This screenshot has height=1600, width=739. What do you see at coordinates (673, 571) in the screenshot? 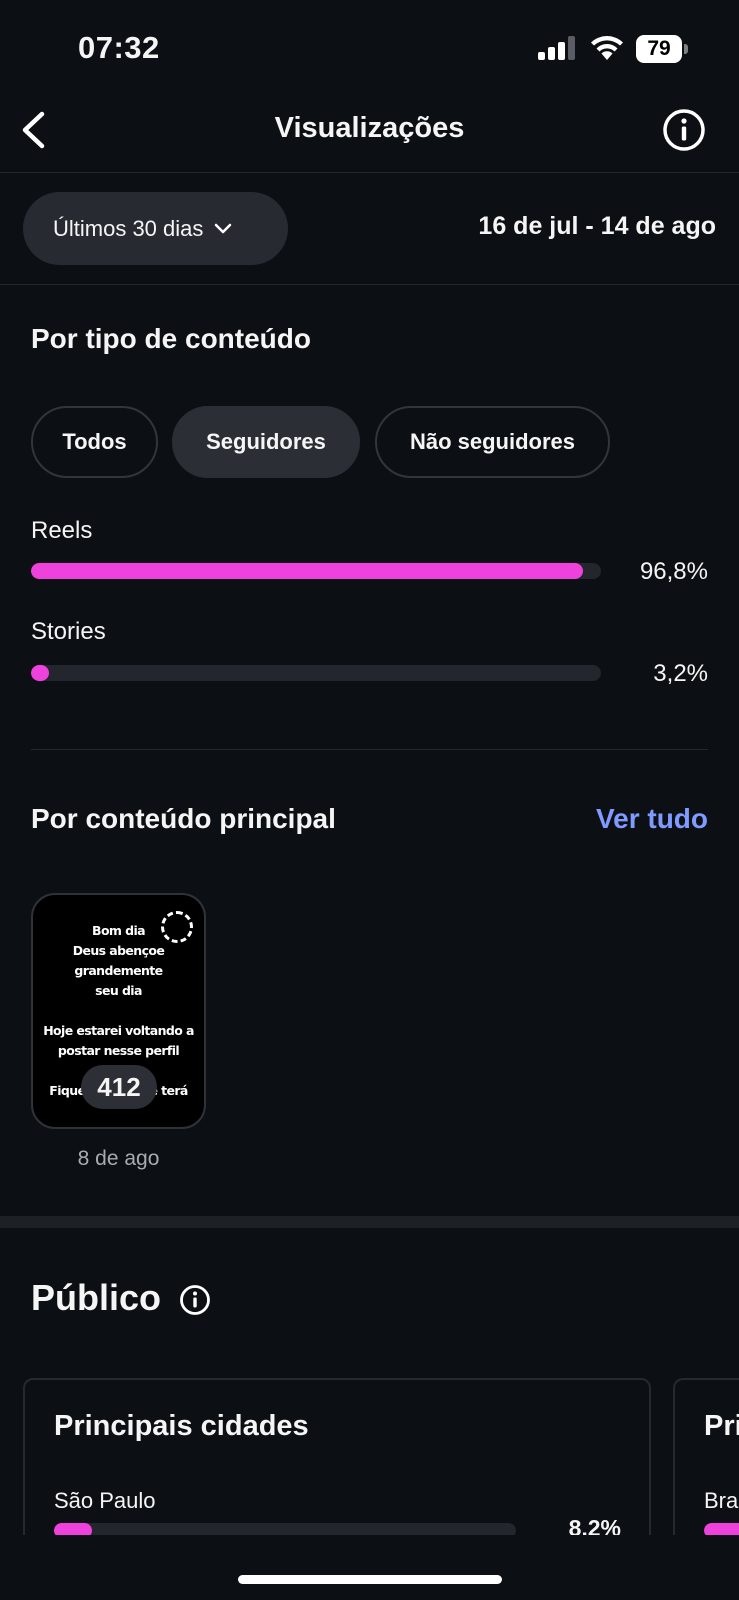
I see `bar-percent-reels: 96,8%` at bounding box center [673, 571].